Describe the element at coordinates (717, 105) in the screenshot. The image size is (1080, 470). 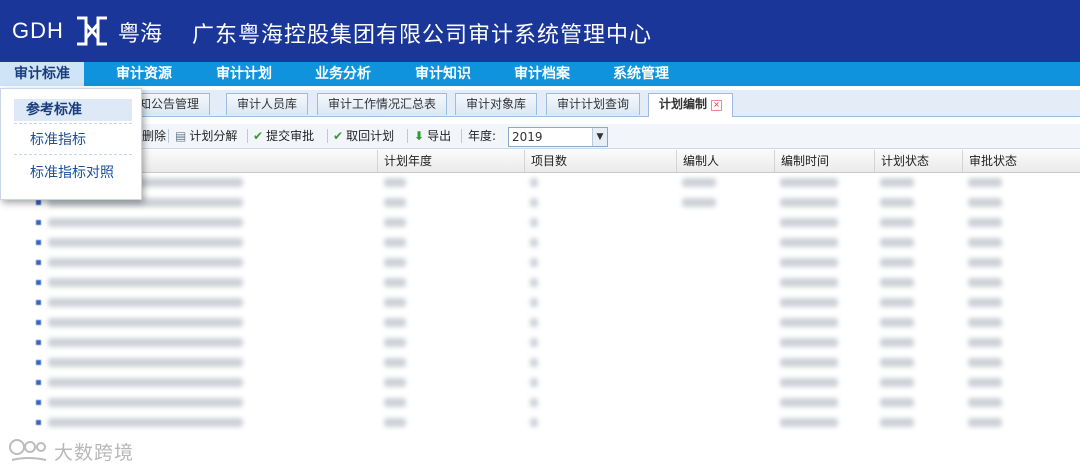
I see `close-icon: ×` at that location.